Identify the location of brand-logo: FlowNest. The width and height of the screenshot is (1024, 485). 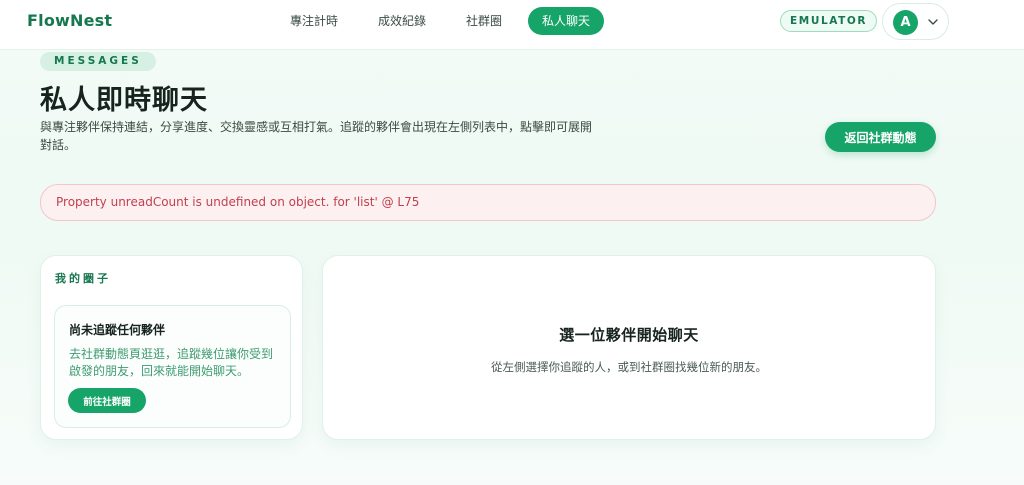
(69, 20).